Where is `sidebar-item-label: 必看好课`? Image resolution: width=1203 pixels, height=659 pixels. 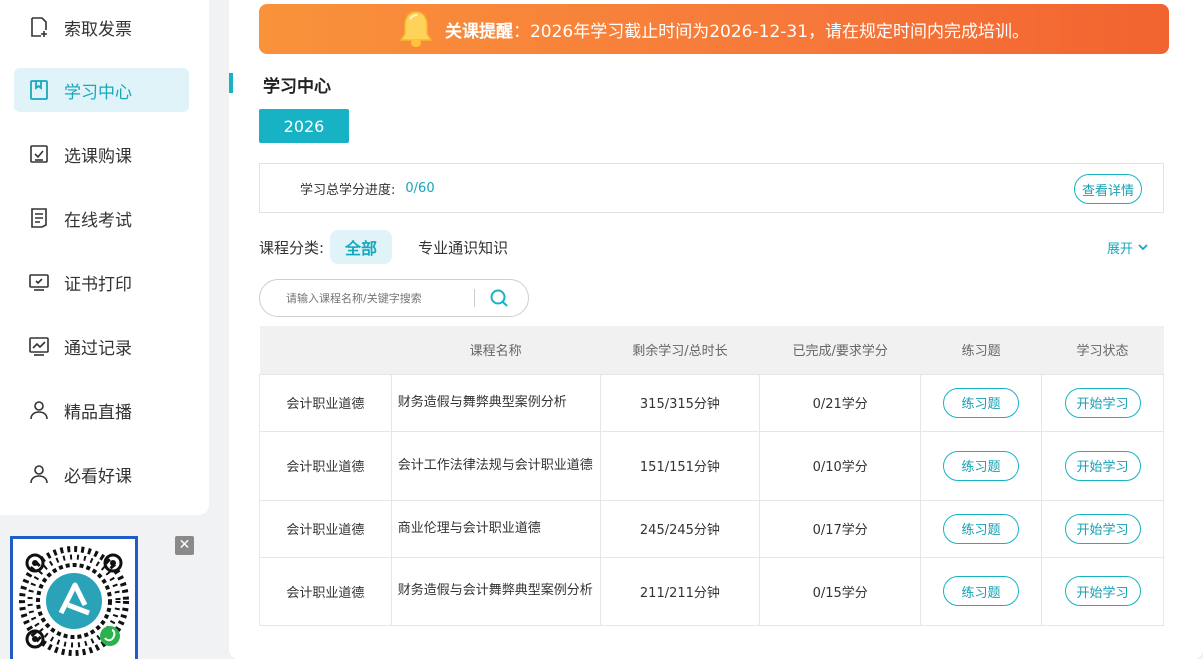 sidebar-item-label: 必看好课 is located at coordinates (98, 476).